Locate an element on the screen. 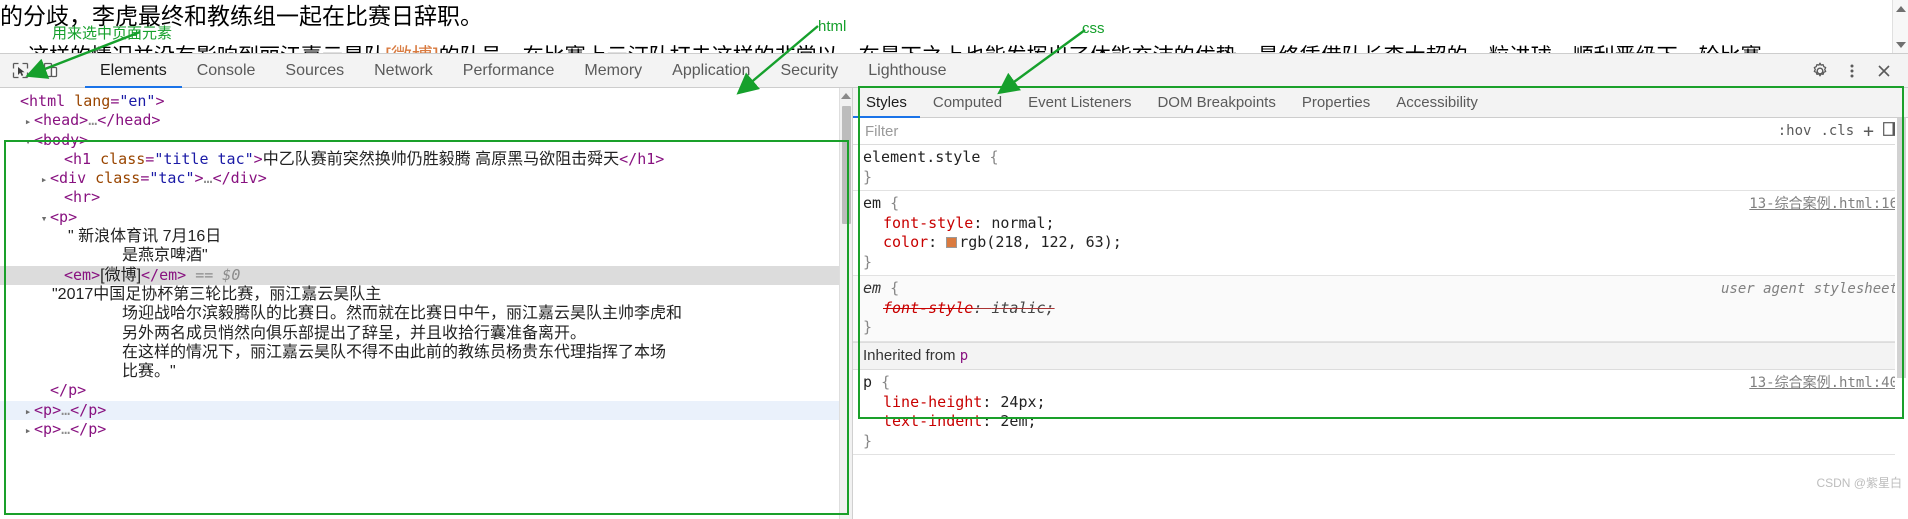  inspect-element-icon is located at coordinates (20, 71).